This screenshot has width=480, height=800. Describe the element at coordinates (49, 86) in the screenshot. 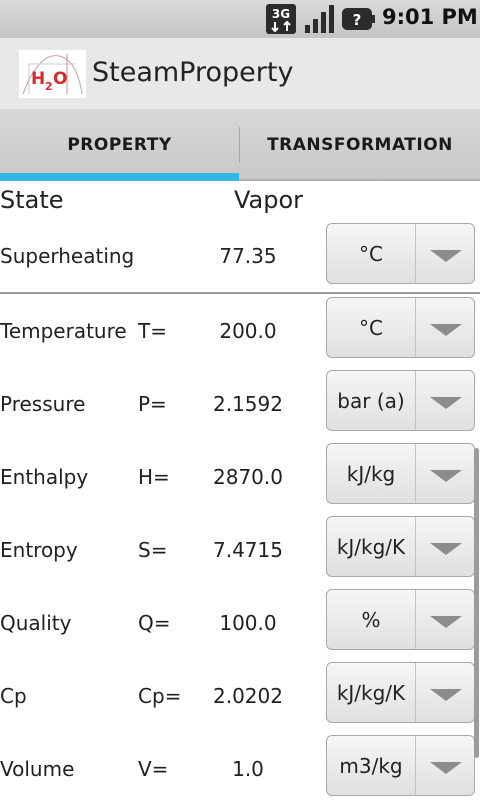

I see `svg-text: 2` at that location.